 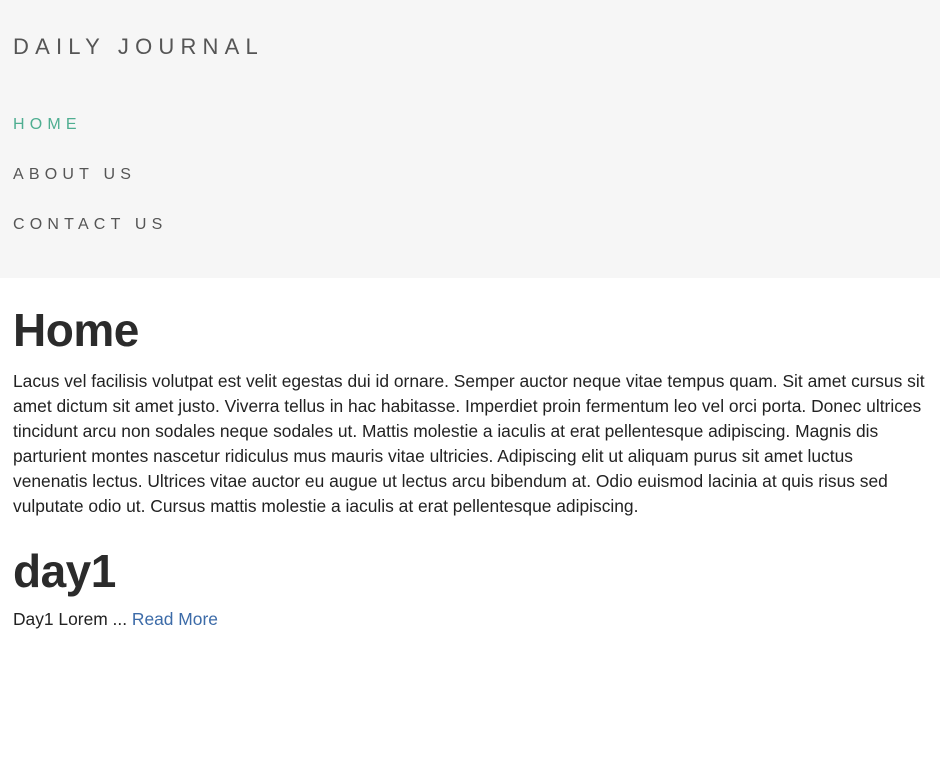 I want to click on nav-link-contact-us: CONTACT US, so click(x=90, y=225).